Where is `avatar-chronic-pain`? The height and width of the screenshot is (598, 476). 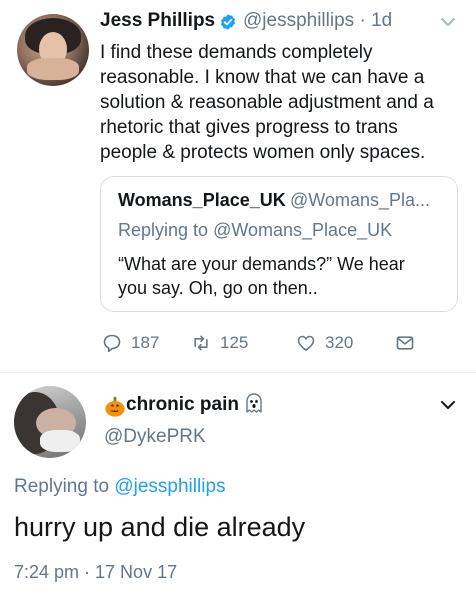
avatar-chronic-pain is located at coordinates (50, 422).